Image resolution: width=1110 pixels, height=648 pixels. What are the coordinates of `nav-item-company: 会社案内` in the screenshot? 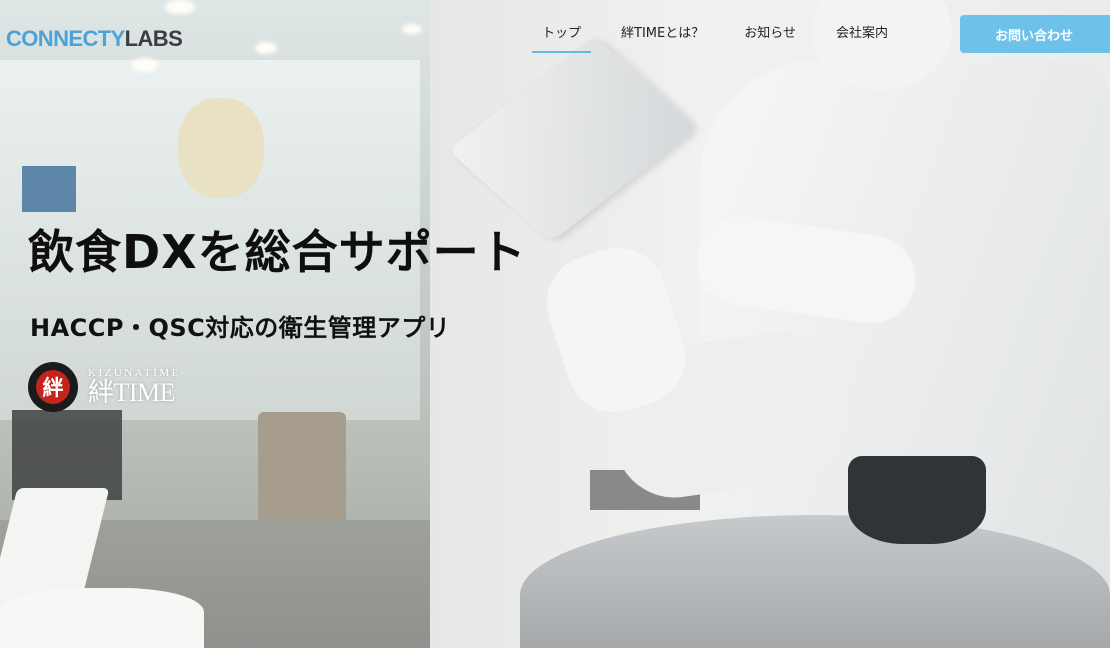 It's located at (862, 36).